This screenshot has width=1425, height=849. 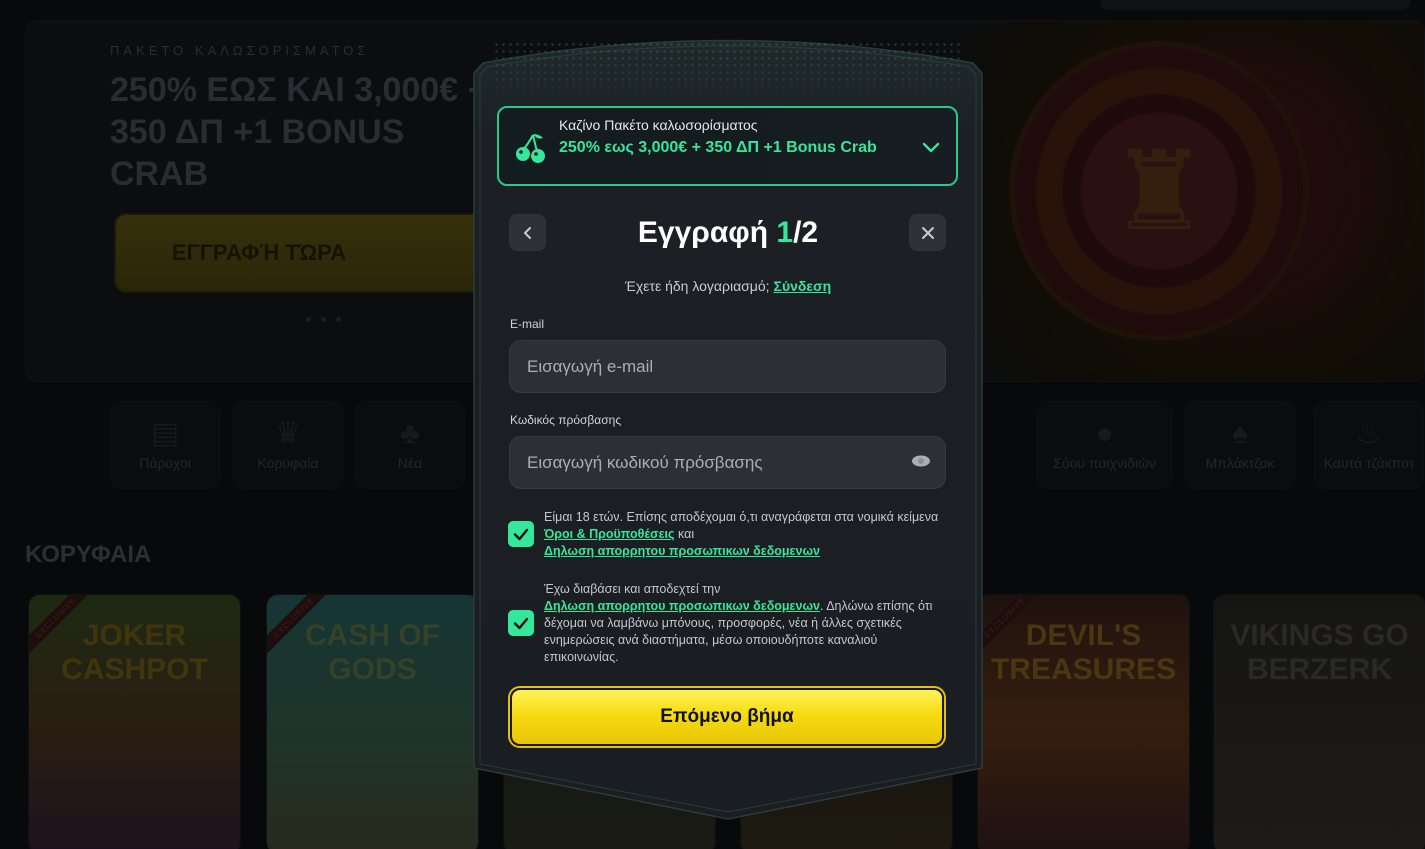 I want to click on have-account-line: Έχετε ήδη λογαριασμό; Σύνδεση, so click(x=728, y=286).